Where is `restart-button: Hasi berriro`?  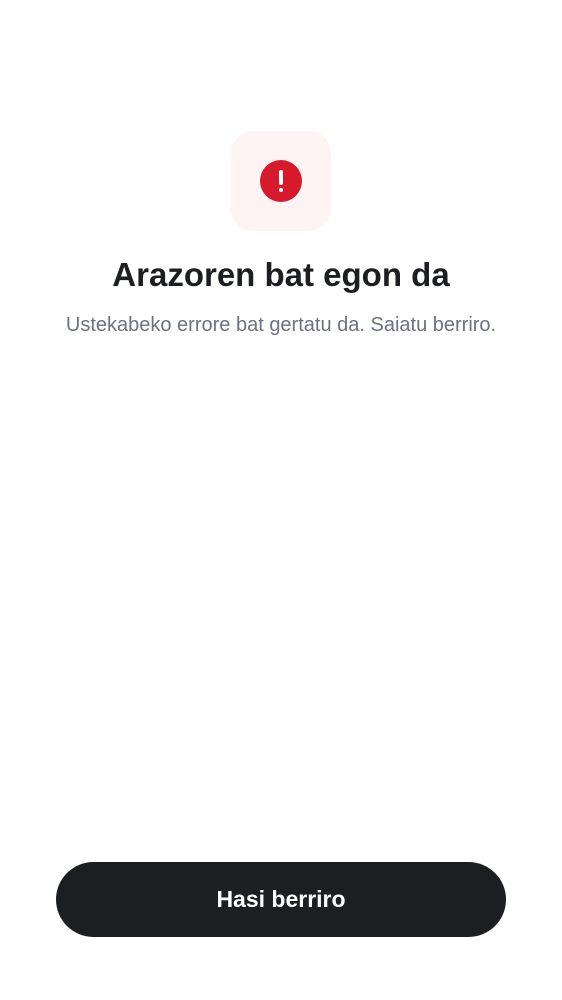 restart-button: Hasi berriro is located at coordinates (281, 899).